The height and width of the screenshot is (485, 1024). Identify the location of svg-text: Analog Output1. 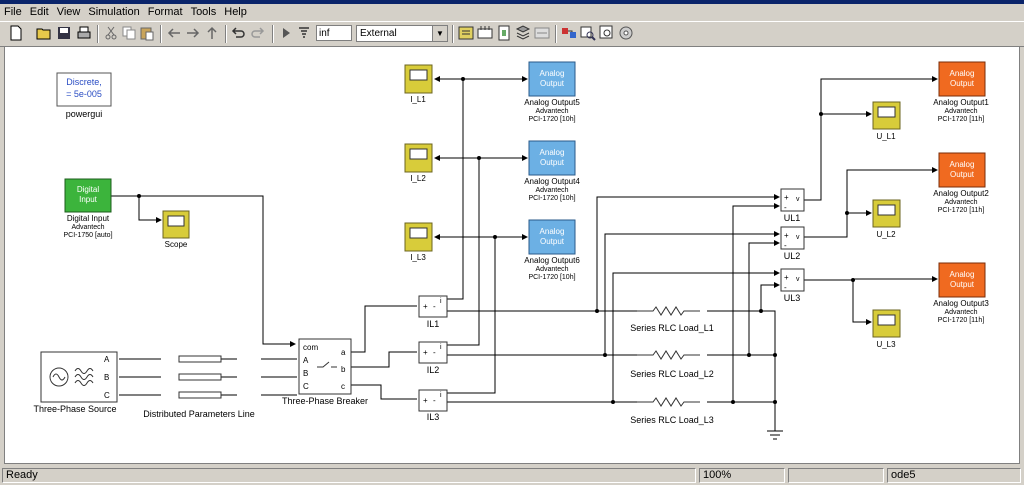
(961, 102).